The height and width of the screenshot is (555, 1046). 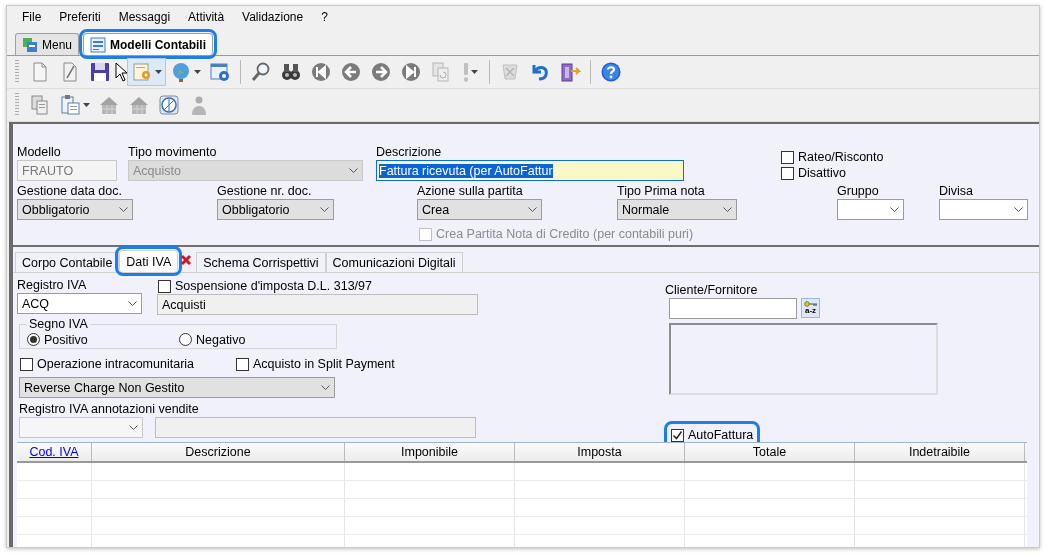 I want to click on door-exit-icon, so click(x=570, y=72).